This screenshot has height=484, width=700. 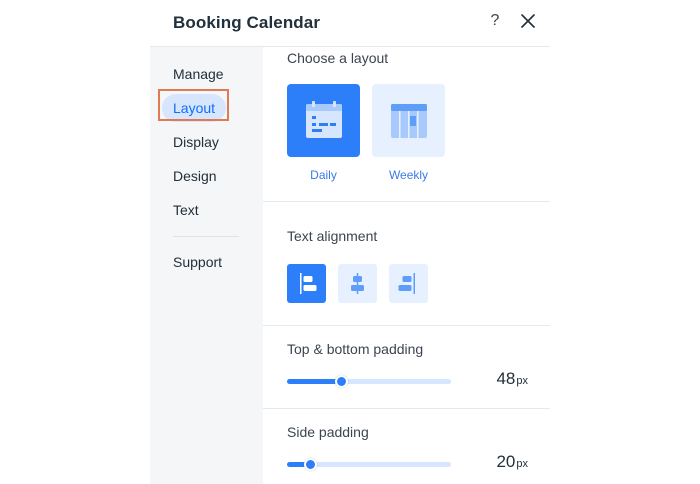 What do you see at coordinates (310, 464) in the screenshot?
I see `side-padding-slider-handle` at bounding box center [310, 464].